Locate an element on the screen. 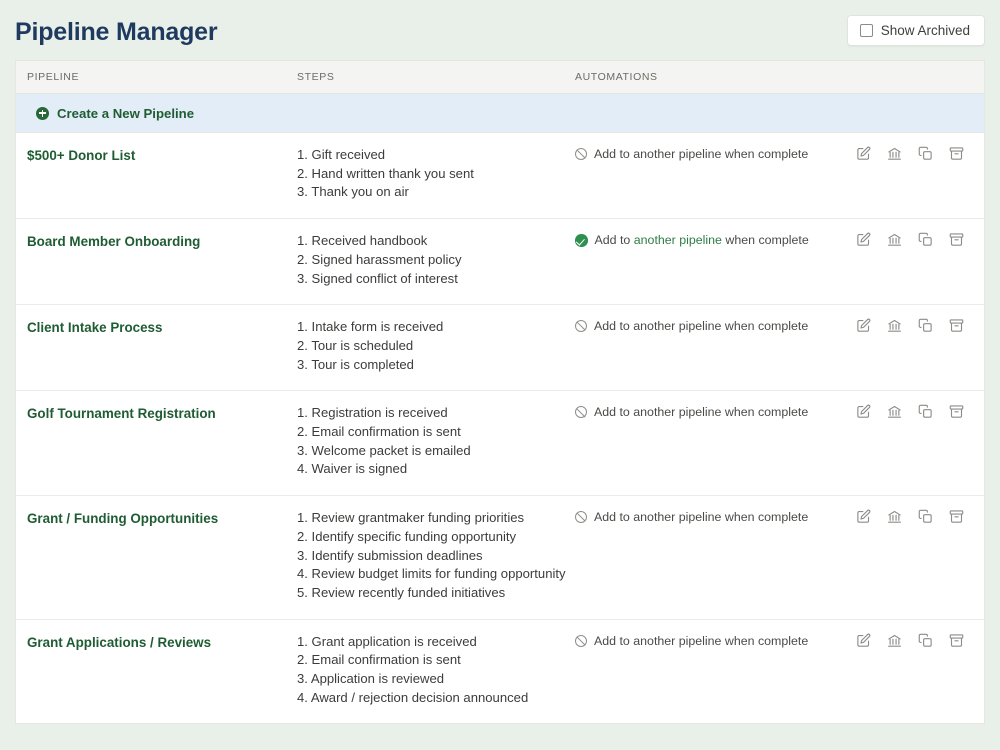 The width and height of the screenshot is (1000, 750). pipeline-name-cell: Grant Applications / Reviews is located at coordinates (156, 670).